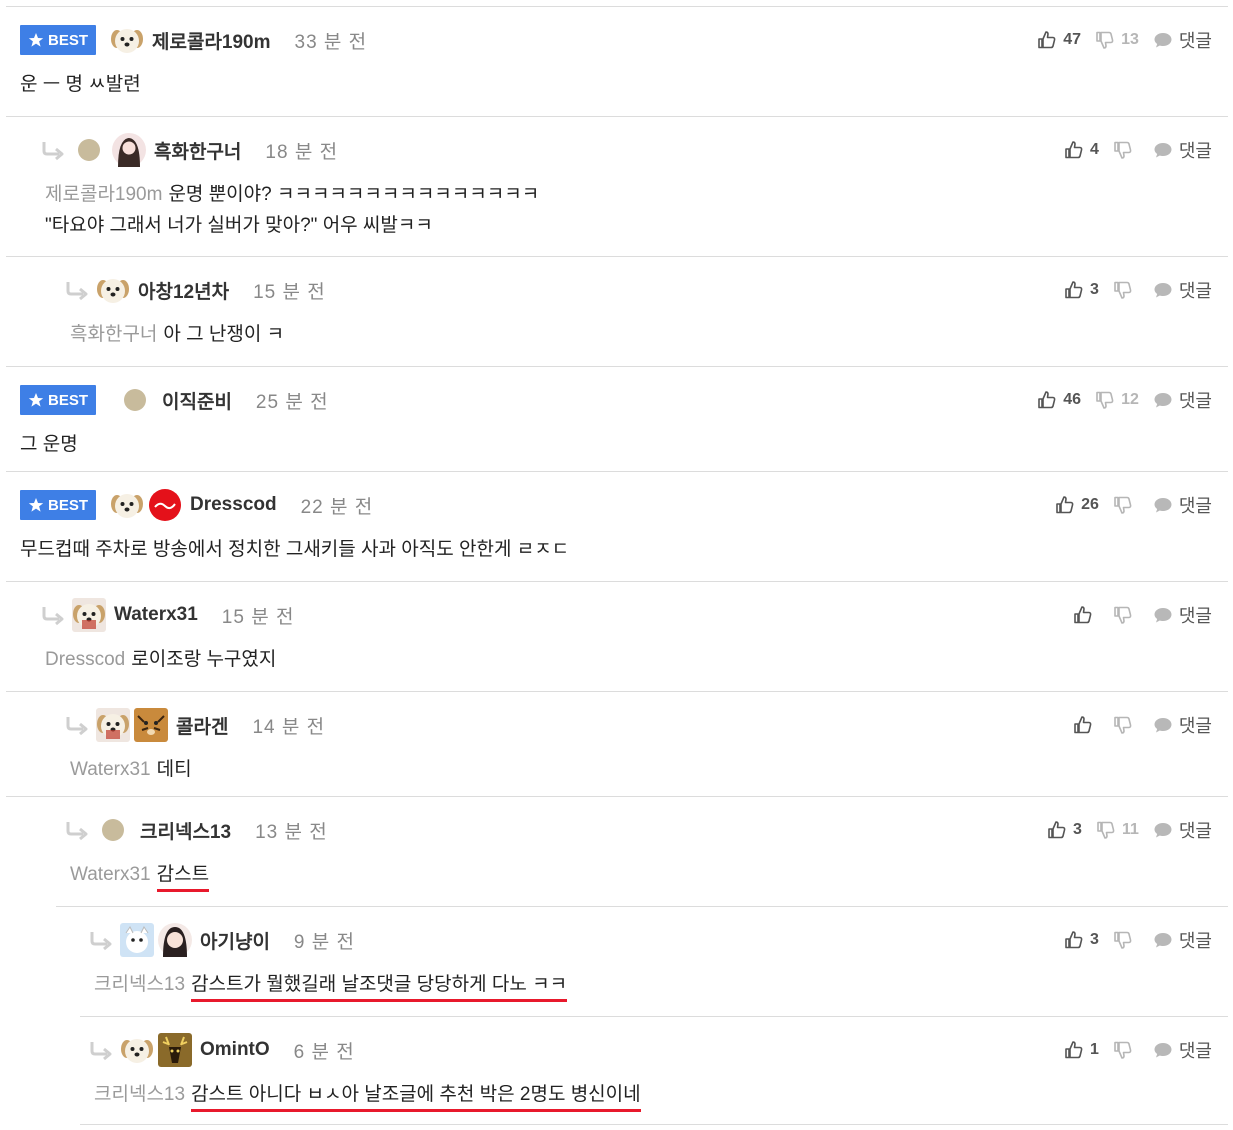 Image resolution: width=1233 pixels, height=1130 pixels. Describe the element at coordinates (58, 400) in the screenshot. I see `best-badge: BEST` at that location.